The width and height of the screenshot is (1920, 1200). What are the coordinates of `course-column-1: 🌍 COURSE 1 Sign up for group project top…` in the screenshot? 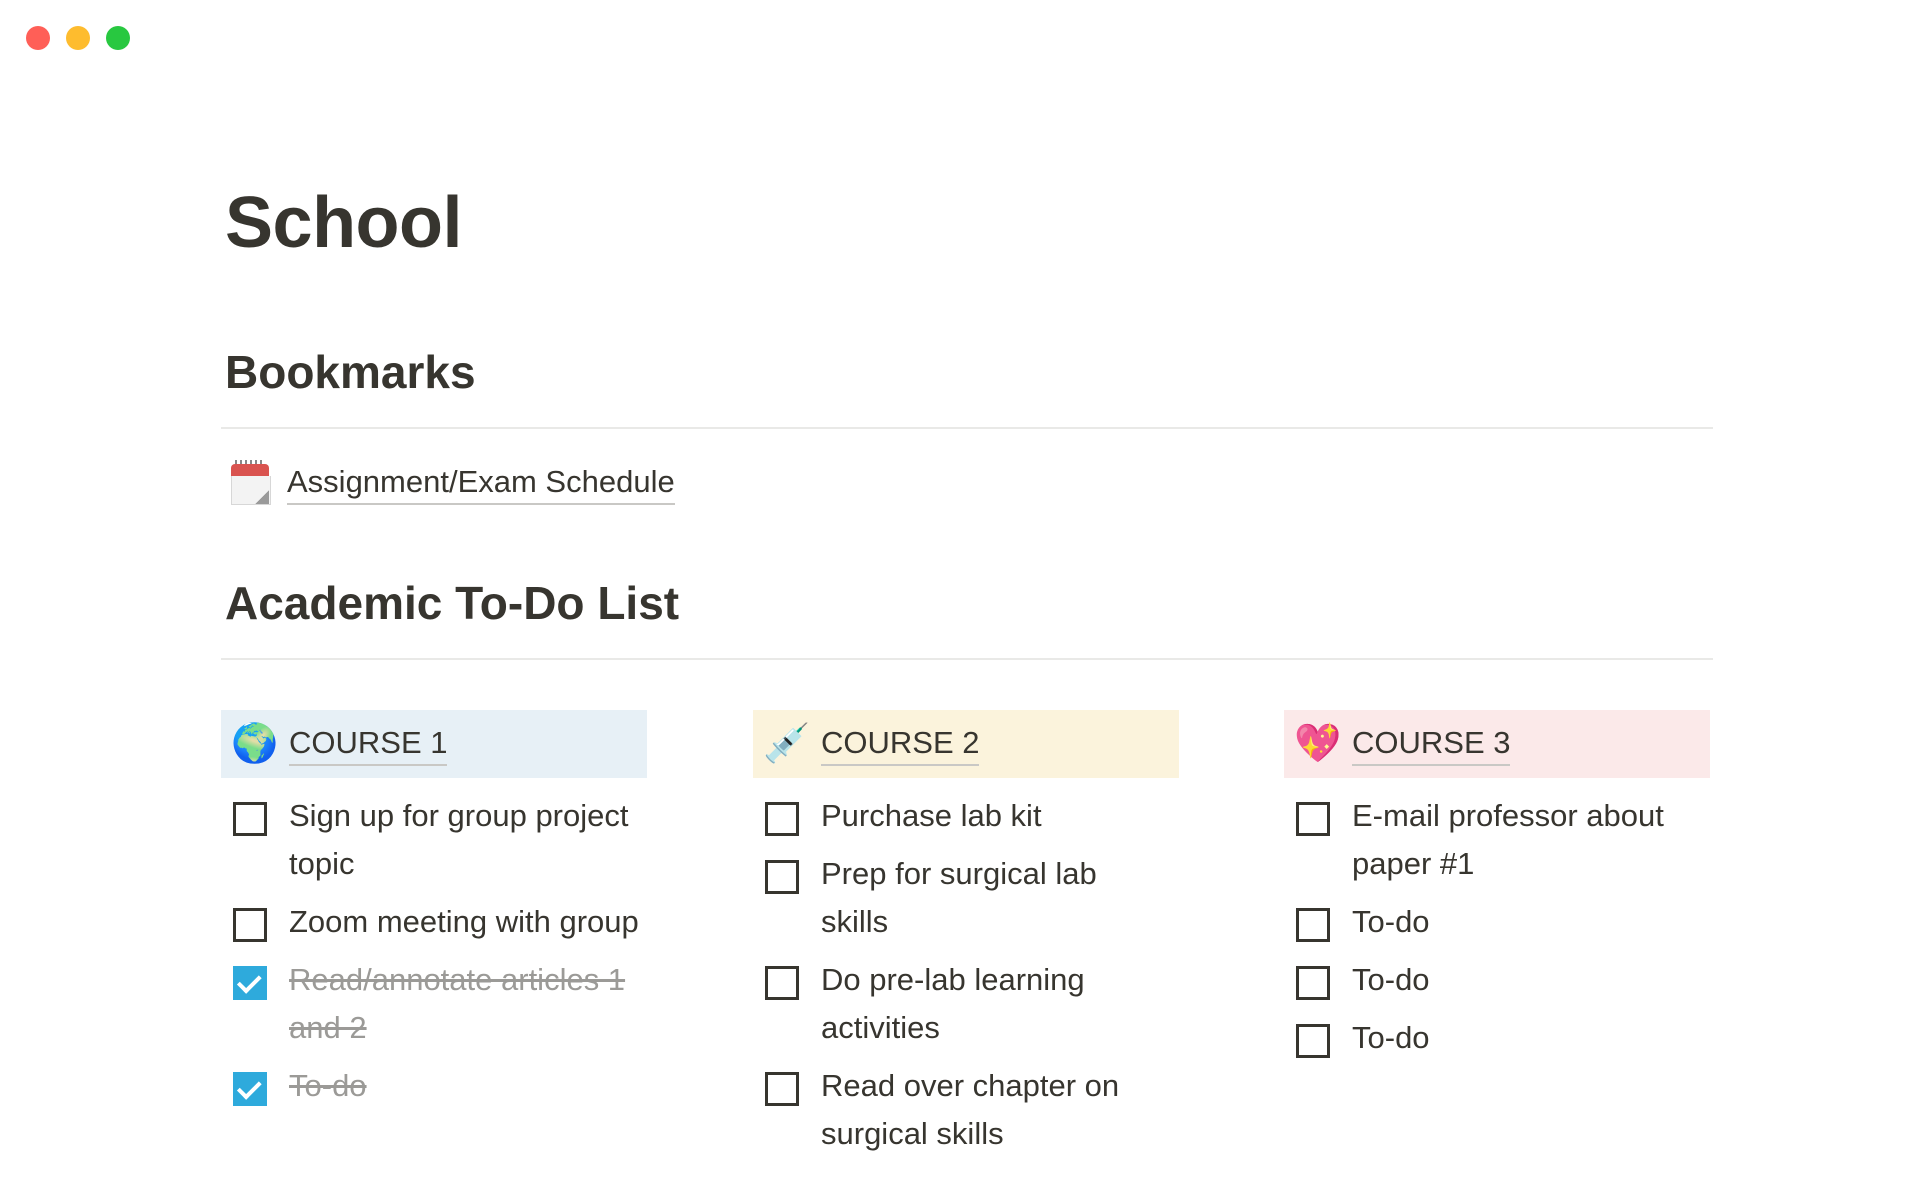 It's located at (434, 913).